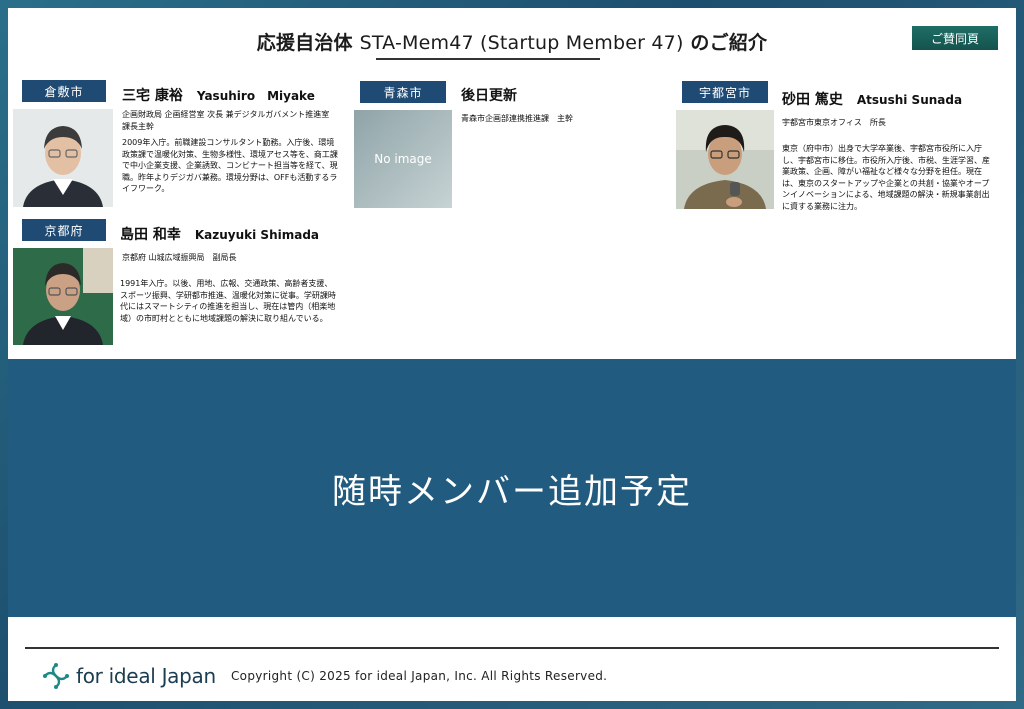  What do you see at coordinates (512, 491) in the screenshot?
I see `banner-text: 随時メンバー追加予定` at bounding box center [512, 491].